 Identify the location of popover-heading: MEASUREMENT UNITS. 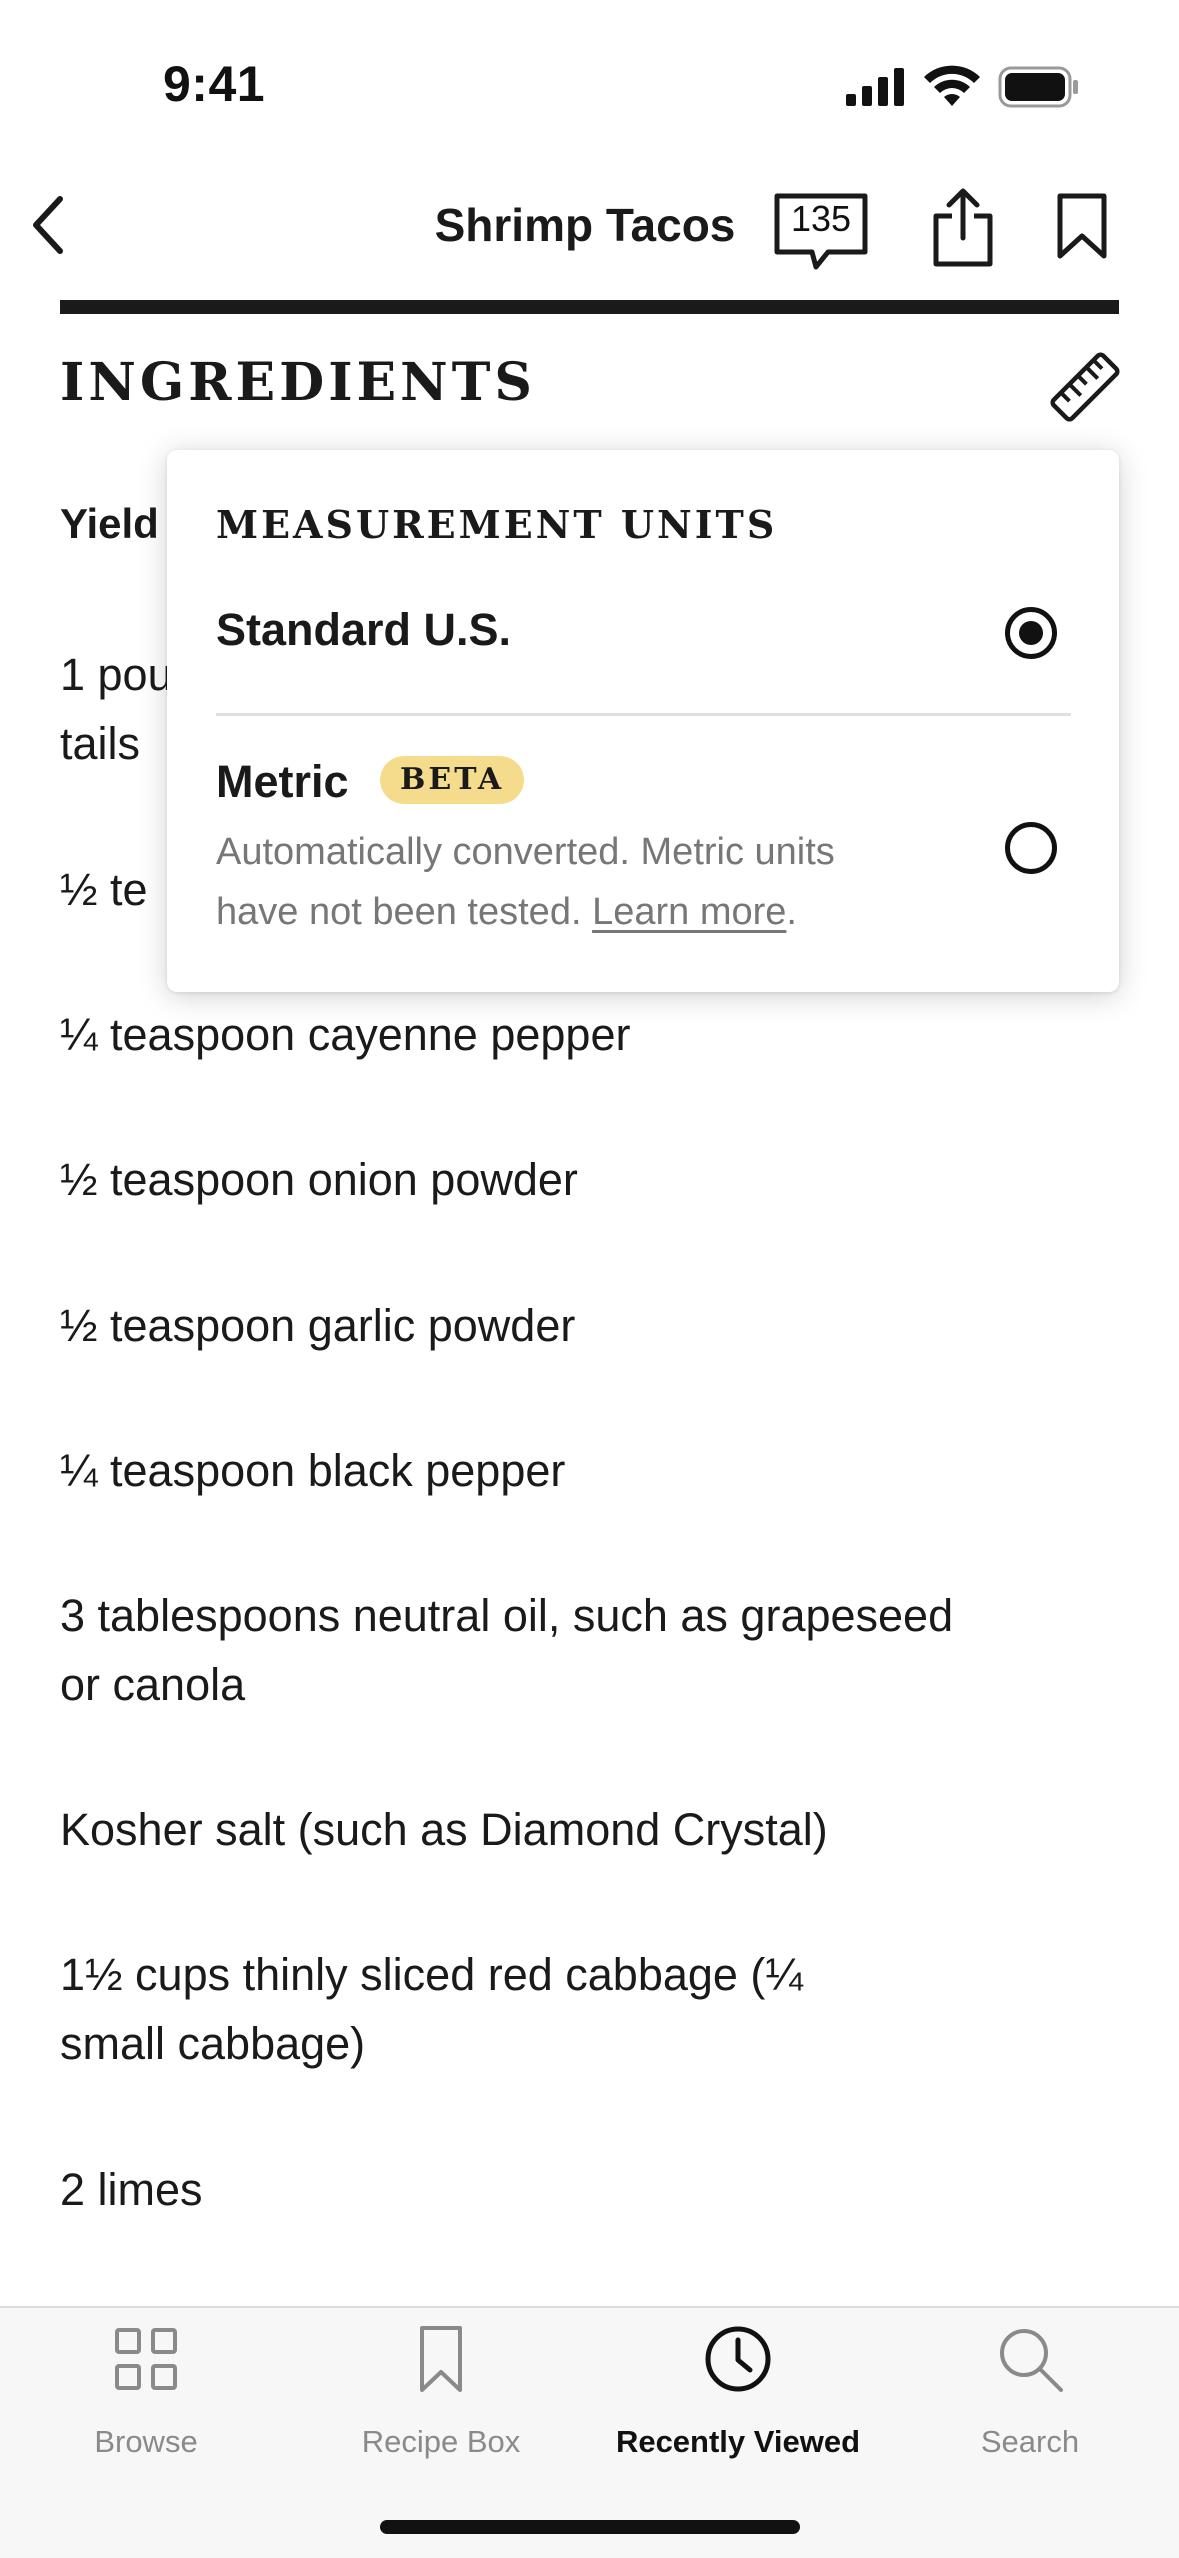
(497, 524).